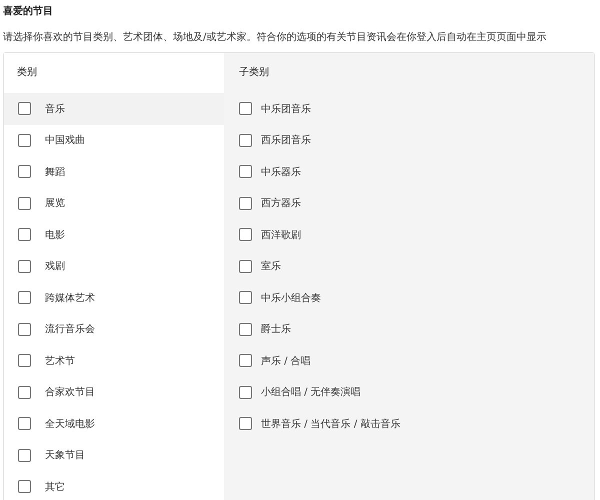  I want to click on category-item: 其它, so click(114, 485).